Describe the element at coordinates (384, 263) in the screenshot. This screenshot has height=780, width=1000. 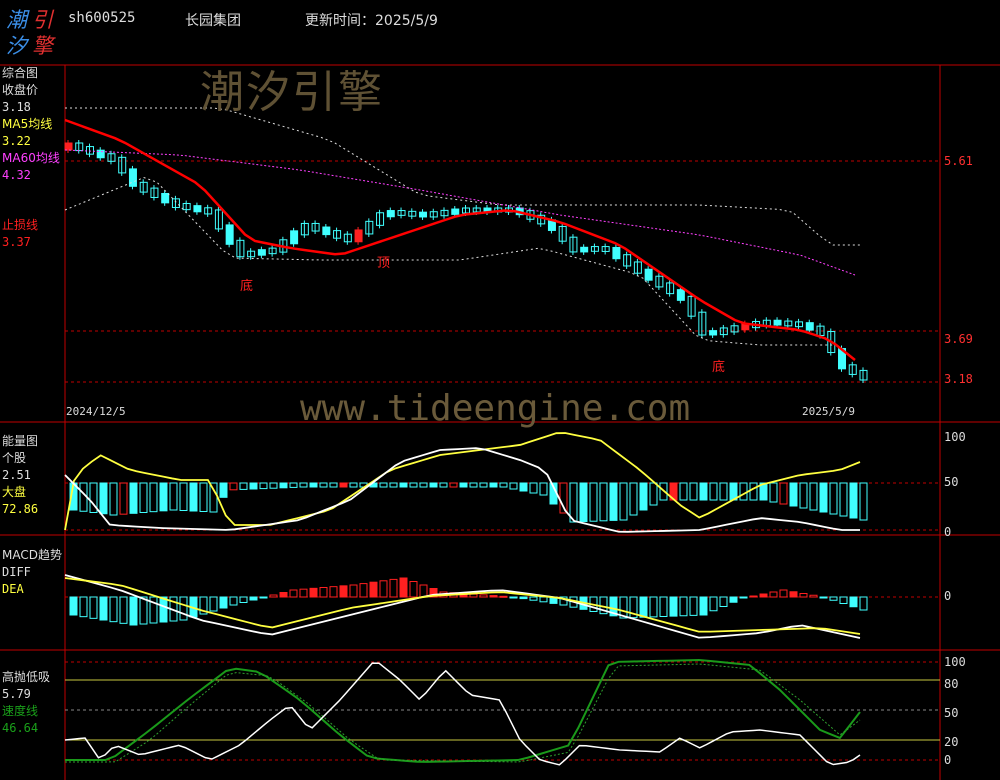
I see `top-marker: 顶` at that location.